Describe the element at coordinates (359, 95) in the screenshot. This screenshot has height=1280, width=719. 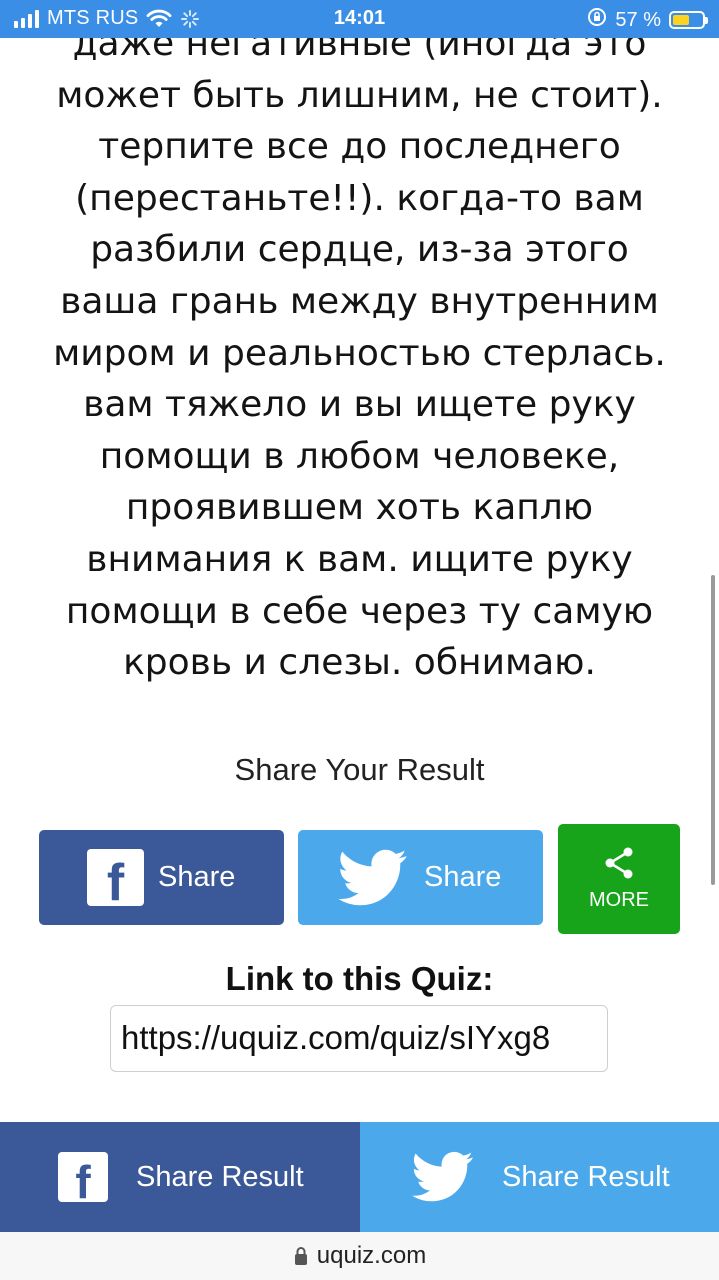
I see `result-text-line: может быть лишним, не стоит).` at that location.